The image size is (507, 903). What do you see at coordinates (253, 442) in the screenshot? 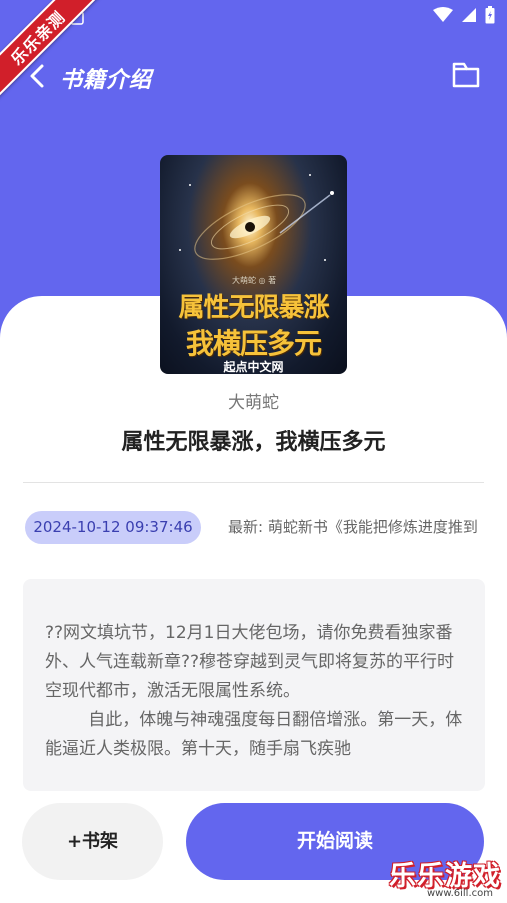
I see `book-title: 属性无限暴涨，我横压多元` at bounding box center [253, 442].